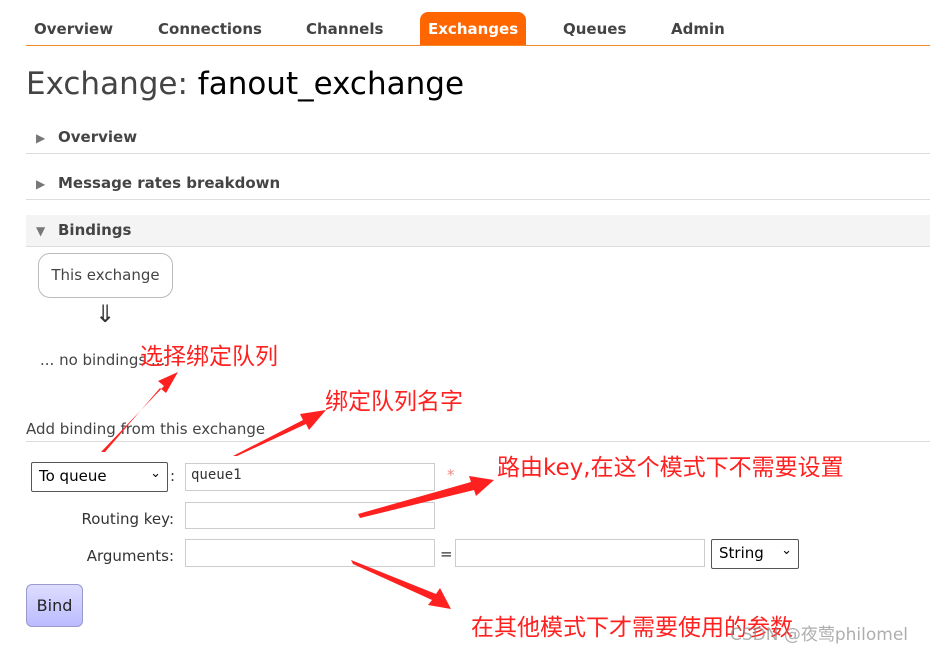 The image size is (930, 651). Describe the element at coordinates (670, 468) in the screenshot. I see `annotation-routing-key: 路由key,在这个模式下不需要设置` at that location.